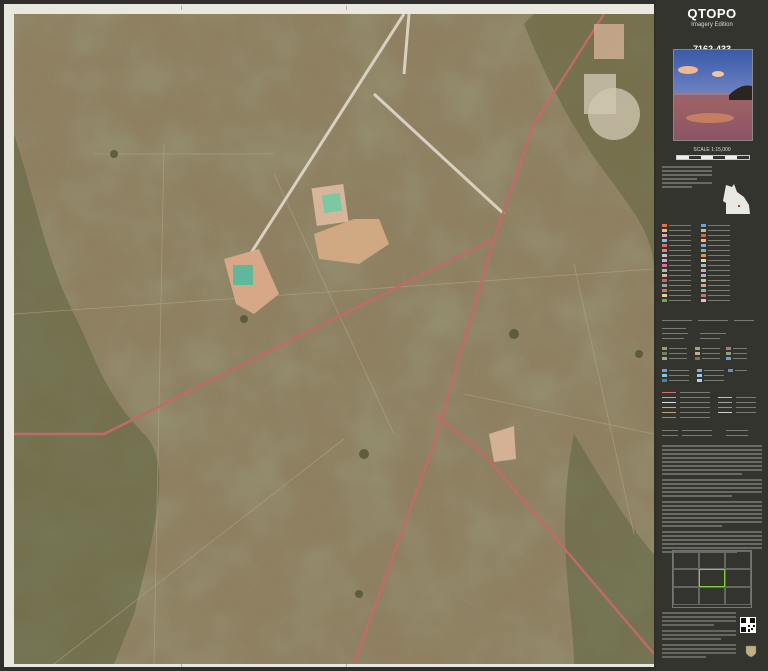 The height and width of the screenshot is (671, 768). Describe the element at coordinates (713, 95) in the screenshot. I see `cover-photo` at that location.